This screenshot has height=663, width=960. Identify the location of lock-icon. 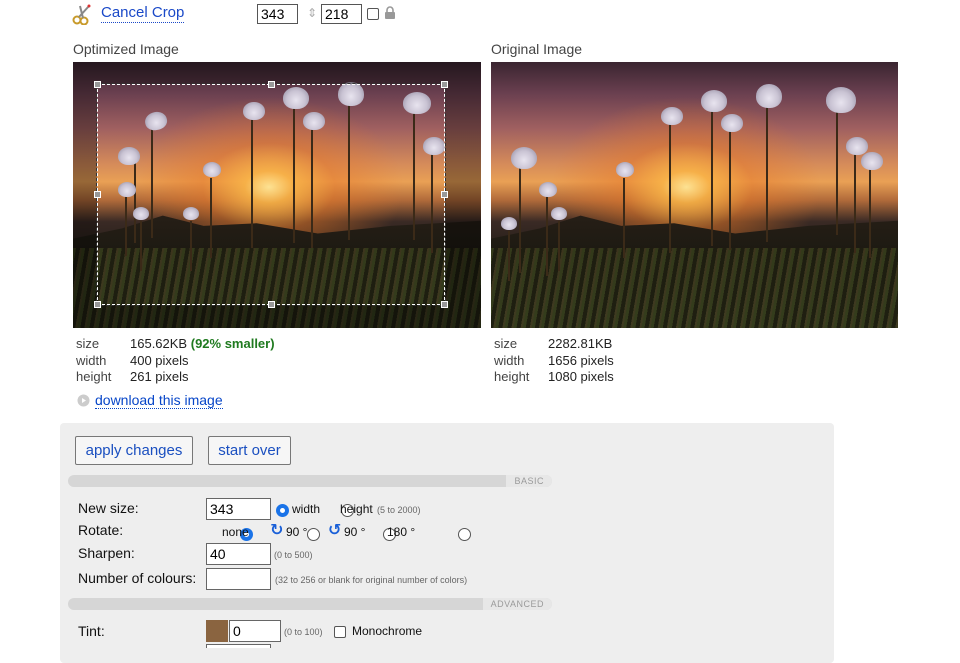
(390, 15).